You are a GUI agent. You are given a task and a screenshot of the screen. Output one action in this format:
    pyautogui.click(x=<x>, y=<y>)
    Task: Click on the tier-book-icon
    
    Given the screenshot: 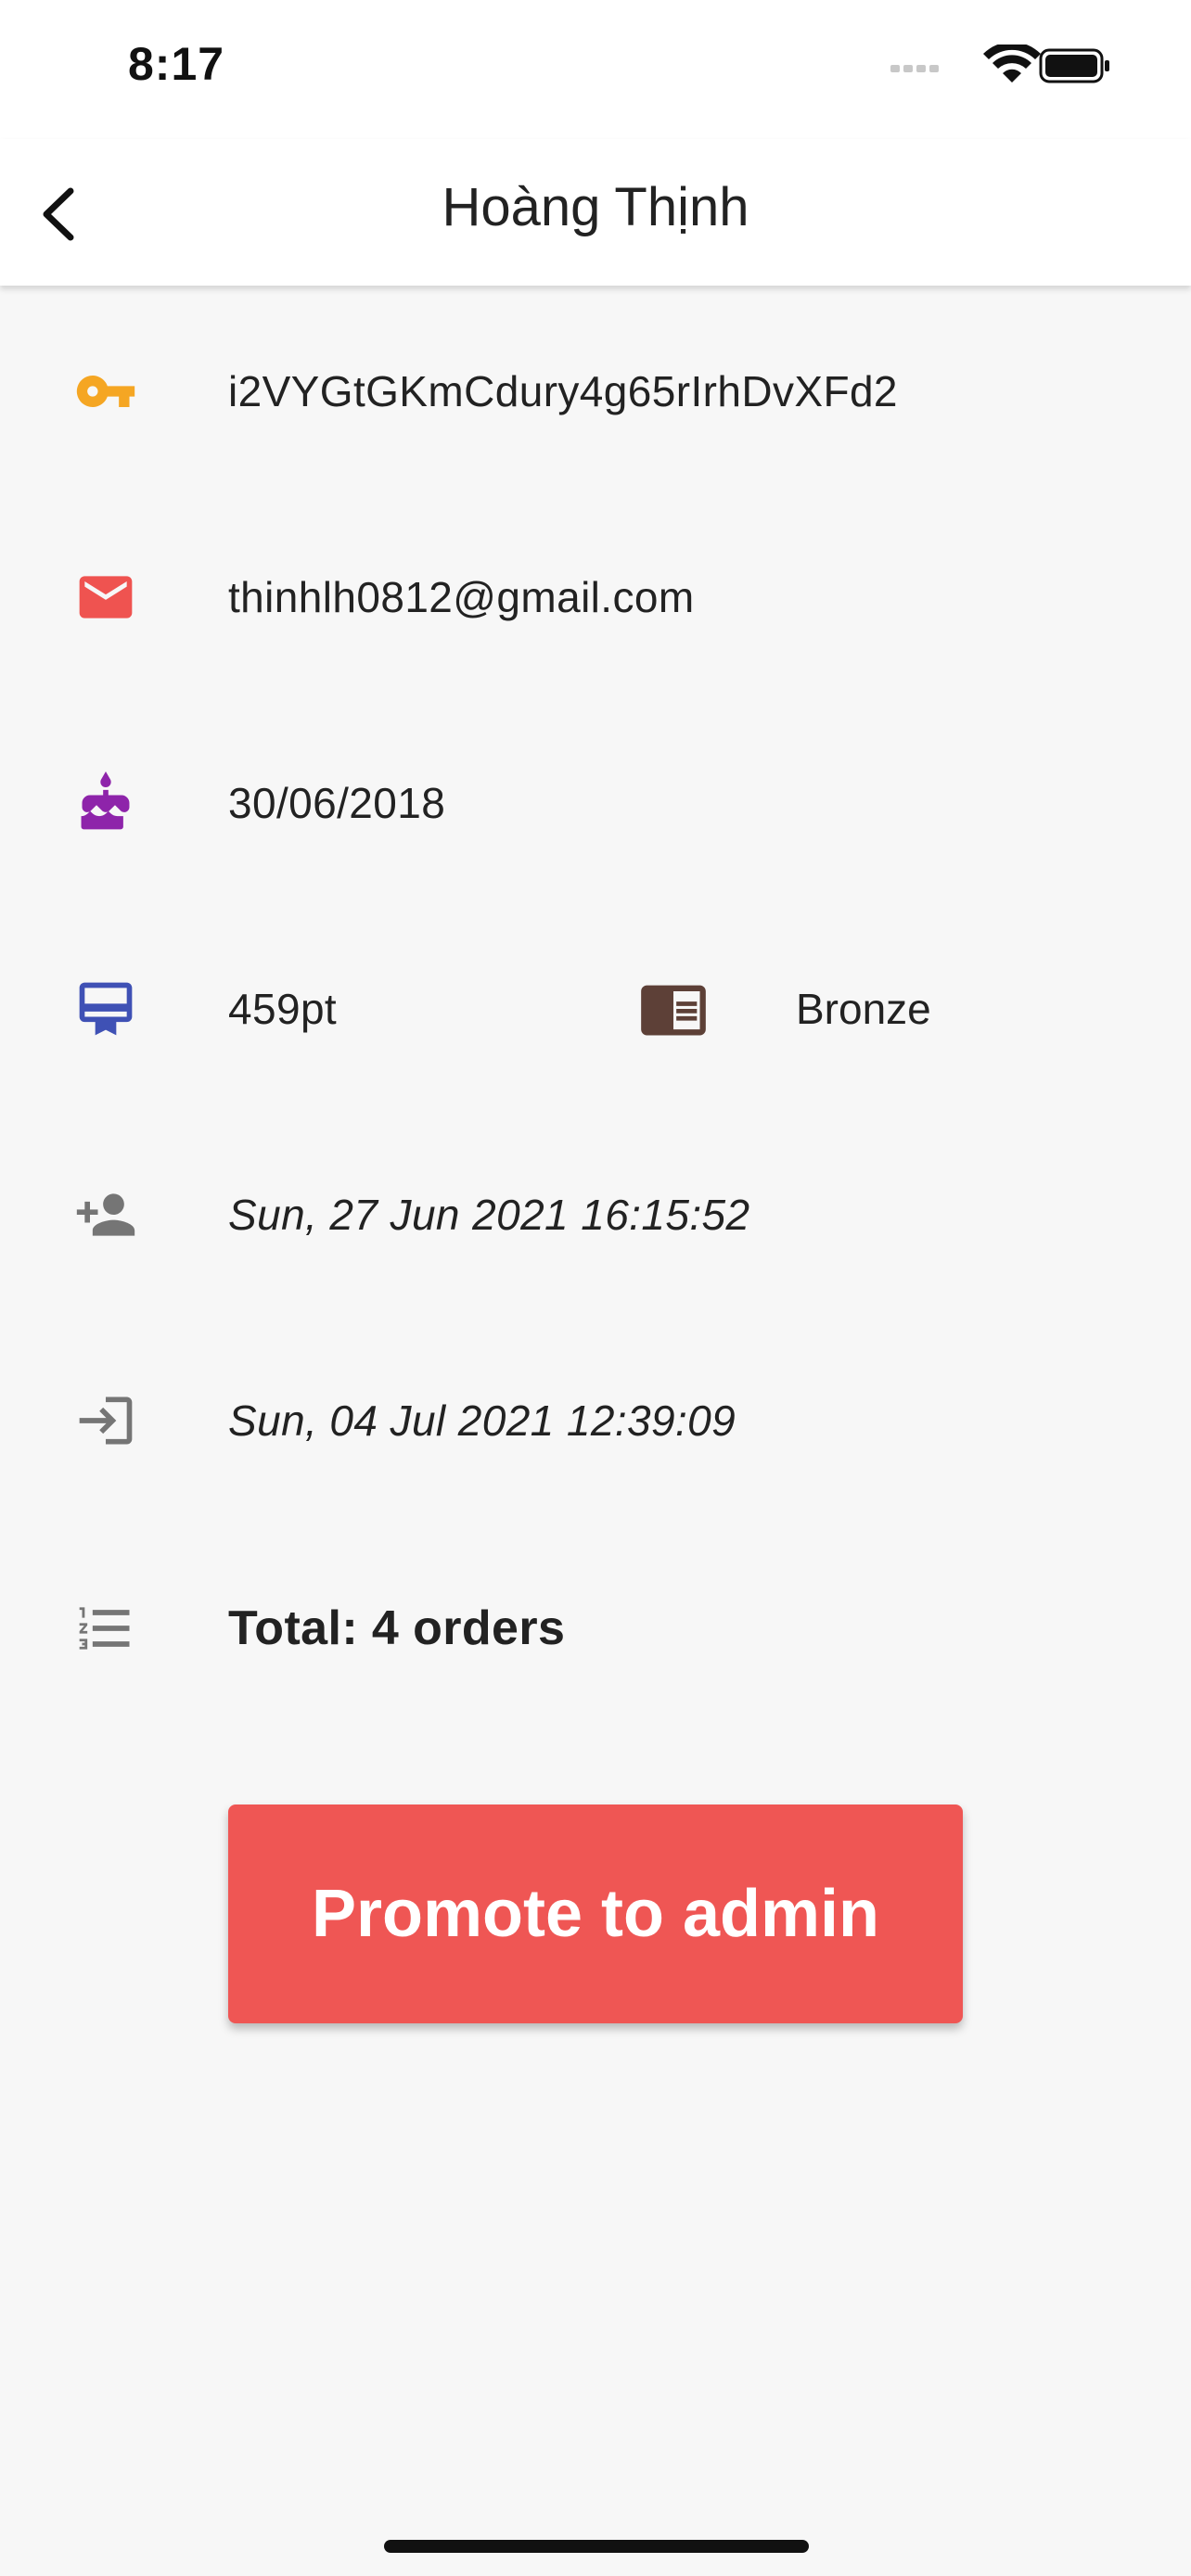 What is the action you would take?
    pyautogui.click(x=673, y=1009)
    